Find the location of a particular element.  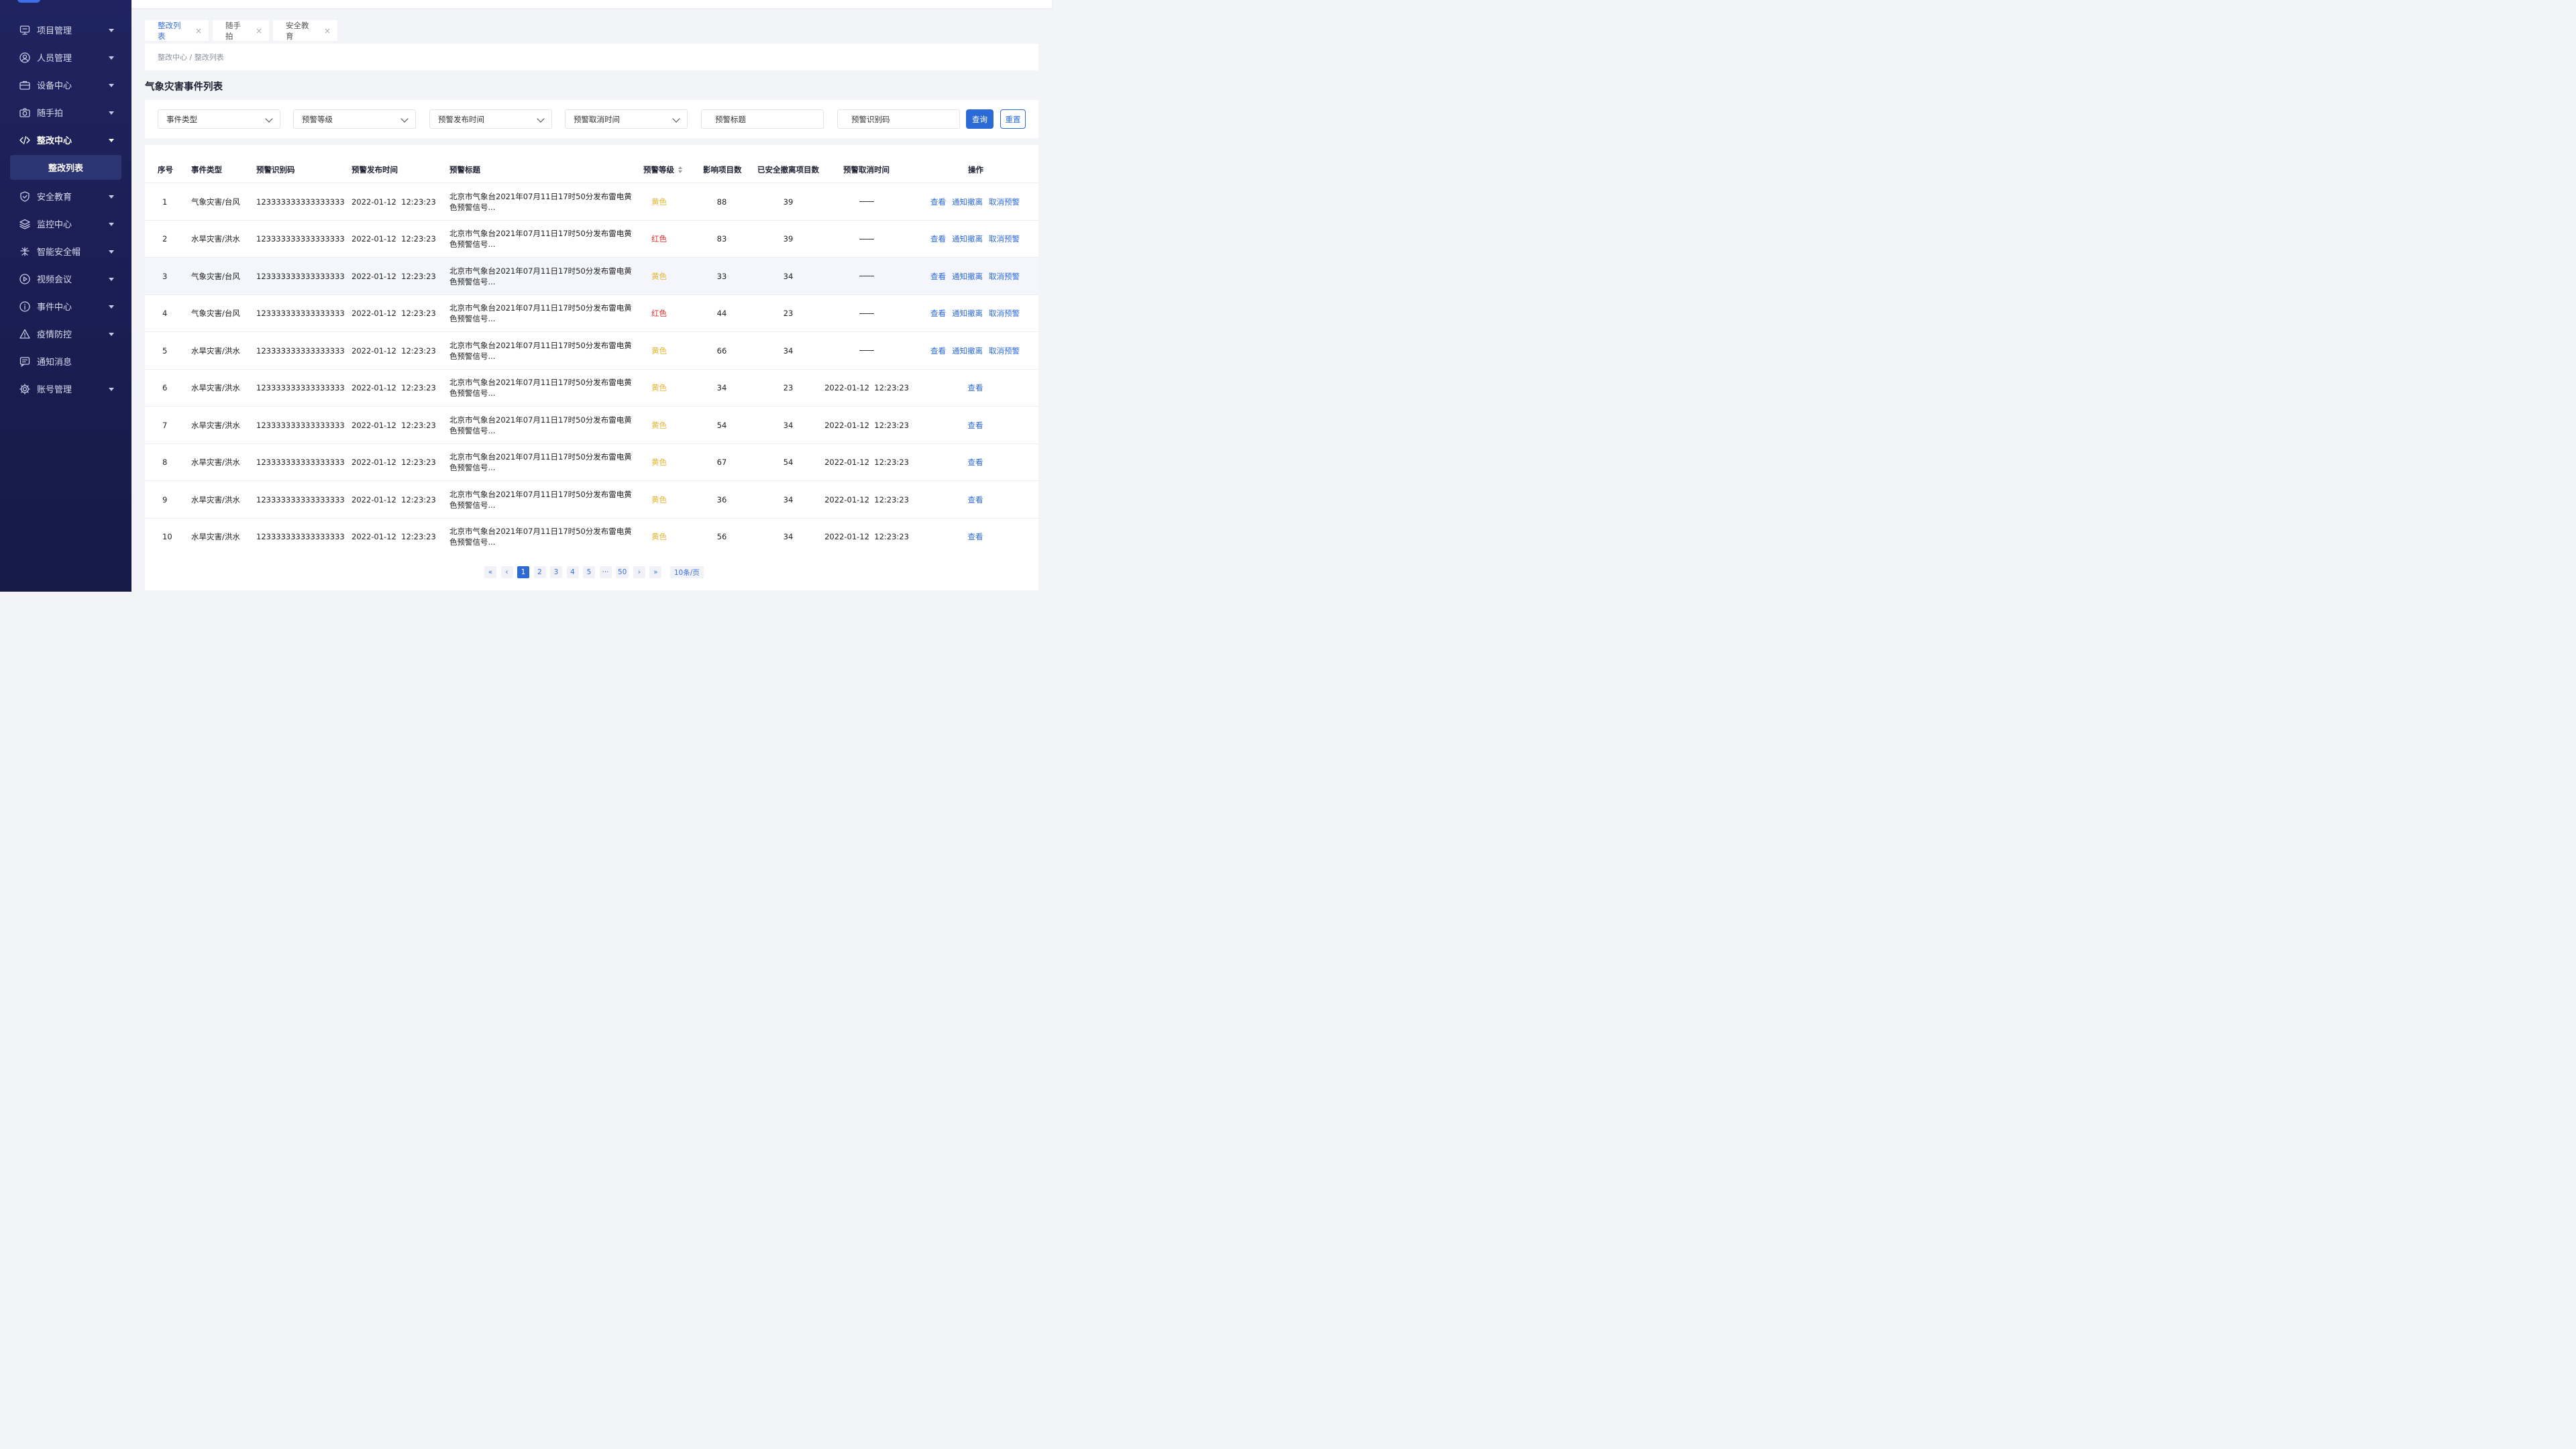

sidebar-subitem-rectification-list: 整改列表 is located at coordinates (65, 167).